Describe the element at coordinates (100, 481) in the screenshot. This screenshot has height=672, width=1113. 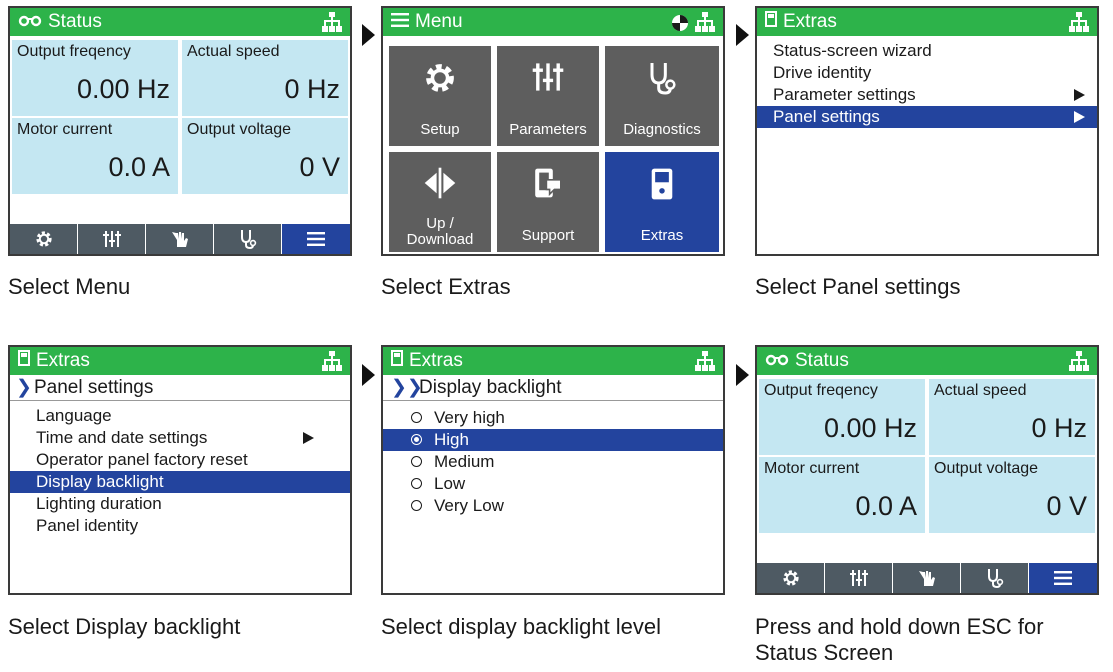
I see `item-label: Display backlight` at that location.